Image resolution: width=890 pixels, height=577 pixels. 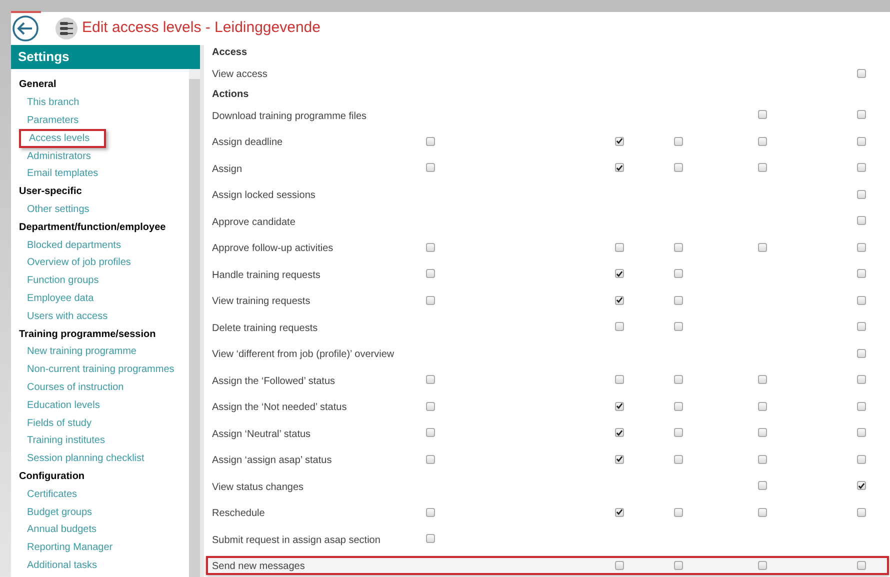 What do you see at coordinates (194, 323) in the screenshot?
I see `scrollbar` at bounding box center [194, 323].